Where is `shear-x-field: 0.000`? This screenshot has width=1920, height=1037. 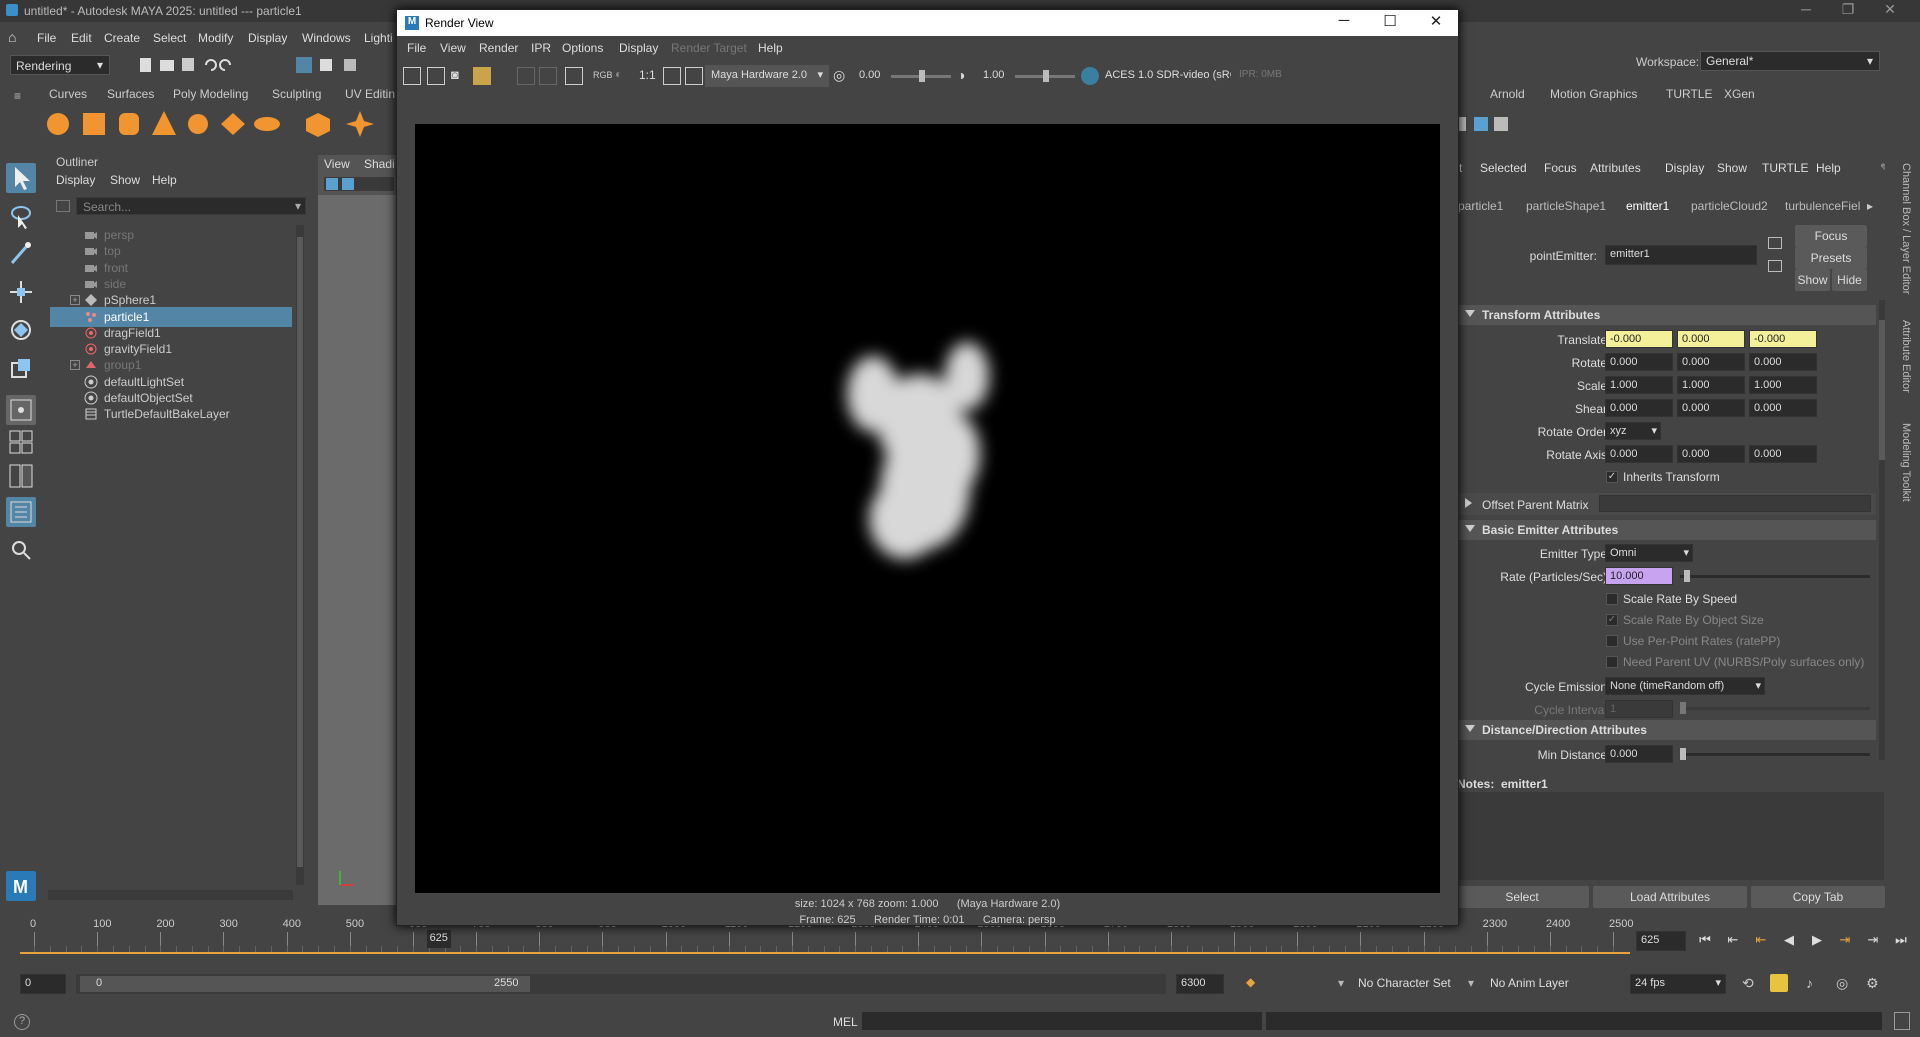
shear-x-field: 0.000 is located at coordinates (1639, 408).